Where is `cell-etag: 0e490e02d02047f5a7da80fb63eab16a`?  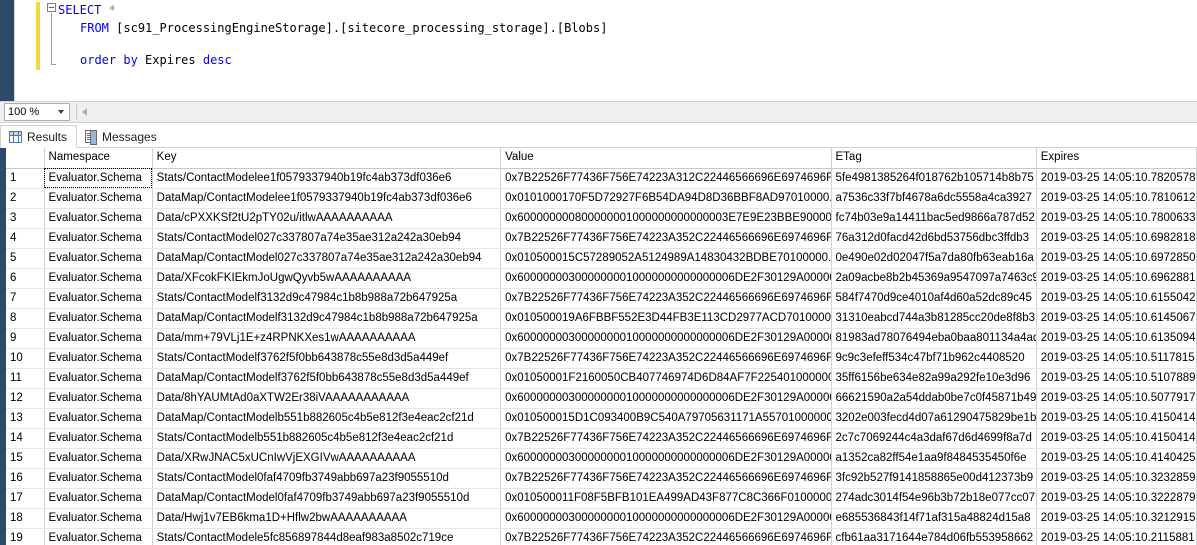
cell-etag: 0e490e02d02047f5a7da80fb63eab16a is located at coordinates (934, 258).